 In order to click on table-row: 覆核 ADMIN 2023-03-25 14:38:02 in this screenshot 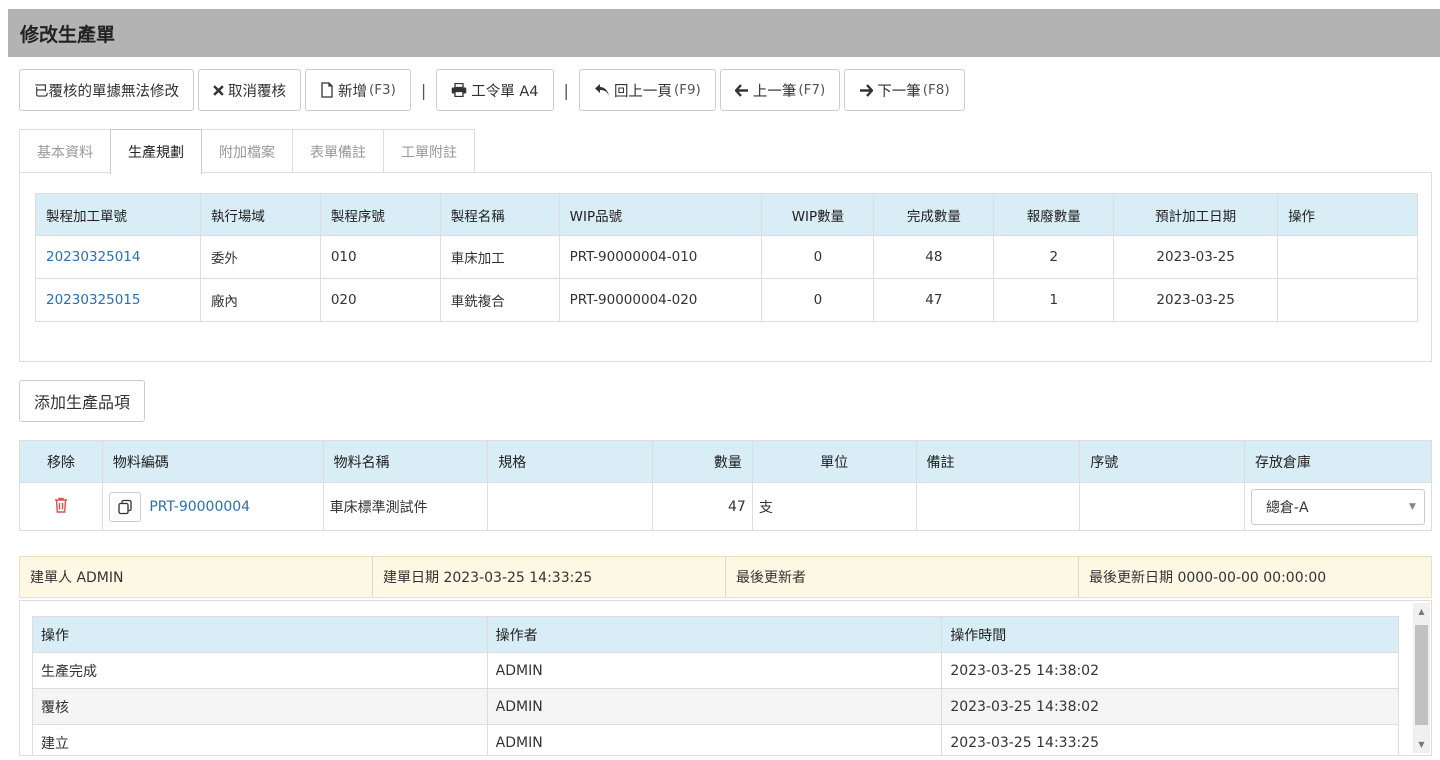, I will do `click(715, 706)`.